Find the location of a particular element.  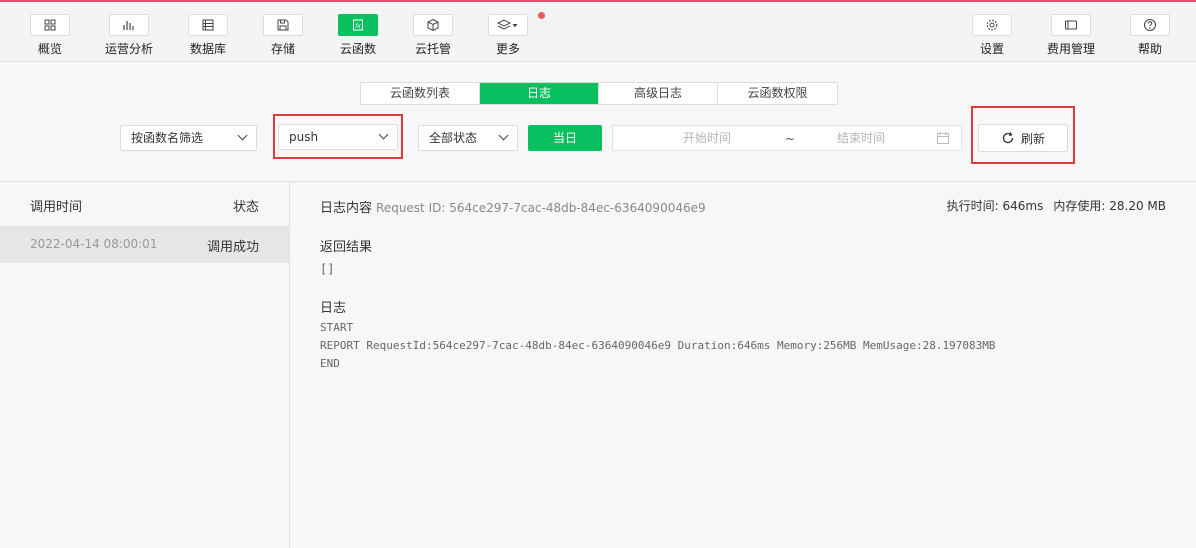

toolbar-cloud-hosting-label: 云托管 is located at coordinates (432, 49).